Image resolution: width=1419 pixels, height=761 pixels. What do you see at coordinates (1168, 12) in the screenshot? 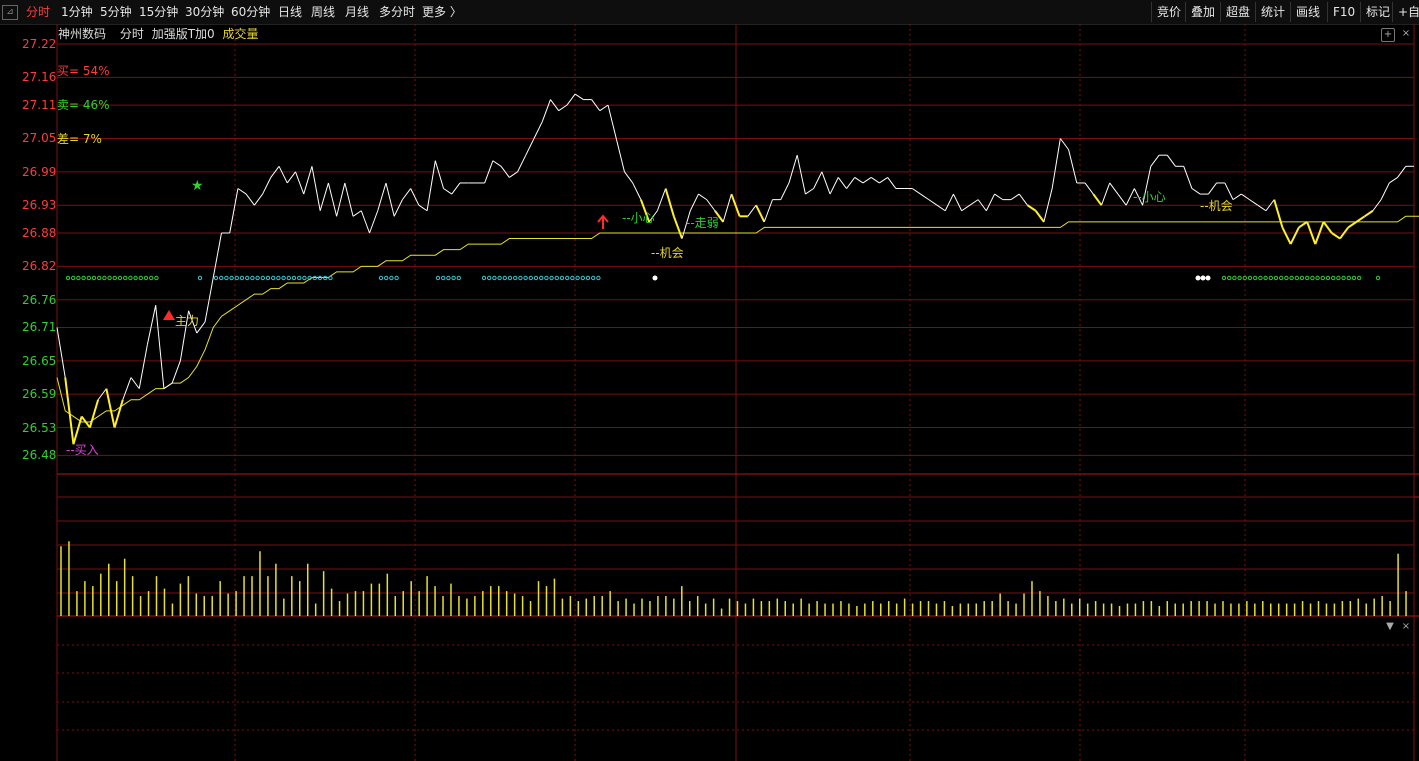
I see `auction-button: 竞价` at bounding box center [1168, 12].